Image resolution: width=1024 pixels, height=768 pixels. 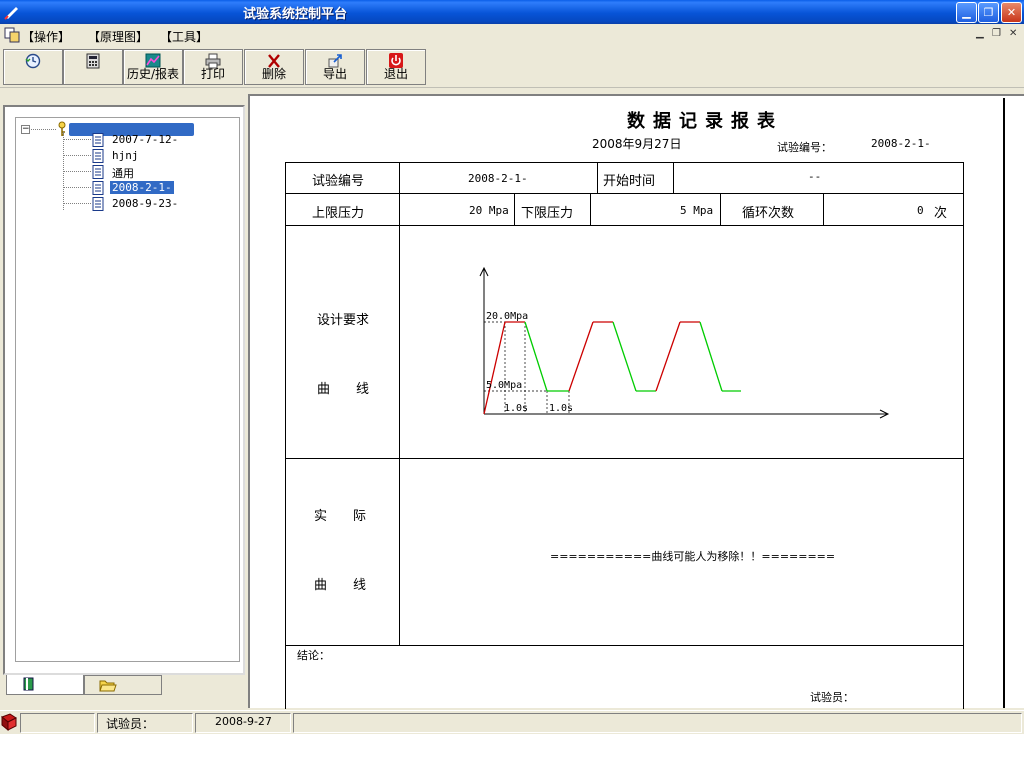 I want to click on hold-time-label-lower: 1.0s, so click(x=561, y=408).